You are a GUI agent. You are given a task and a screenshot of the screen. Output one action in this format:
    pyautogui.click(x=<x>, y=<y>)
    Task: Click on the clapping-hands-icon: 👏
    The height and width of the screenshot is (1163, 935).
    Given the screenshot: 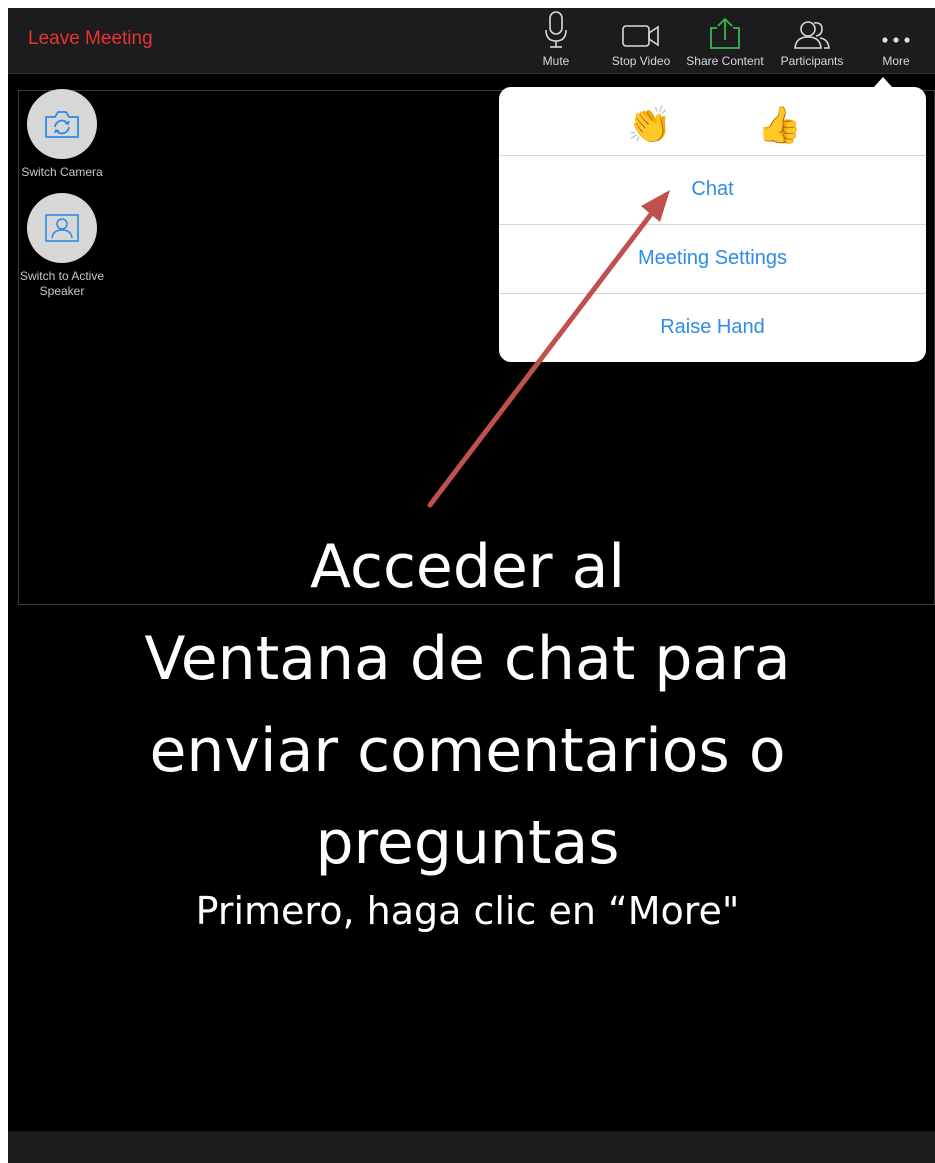 What is the action you would take?
    pyautogui.click(x=649, y=125)
    